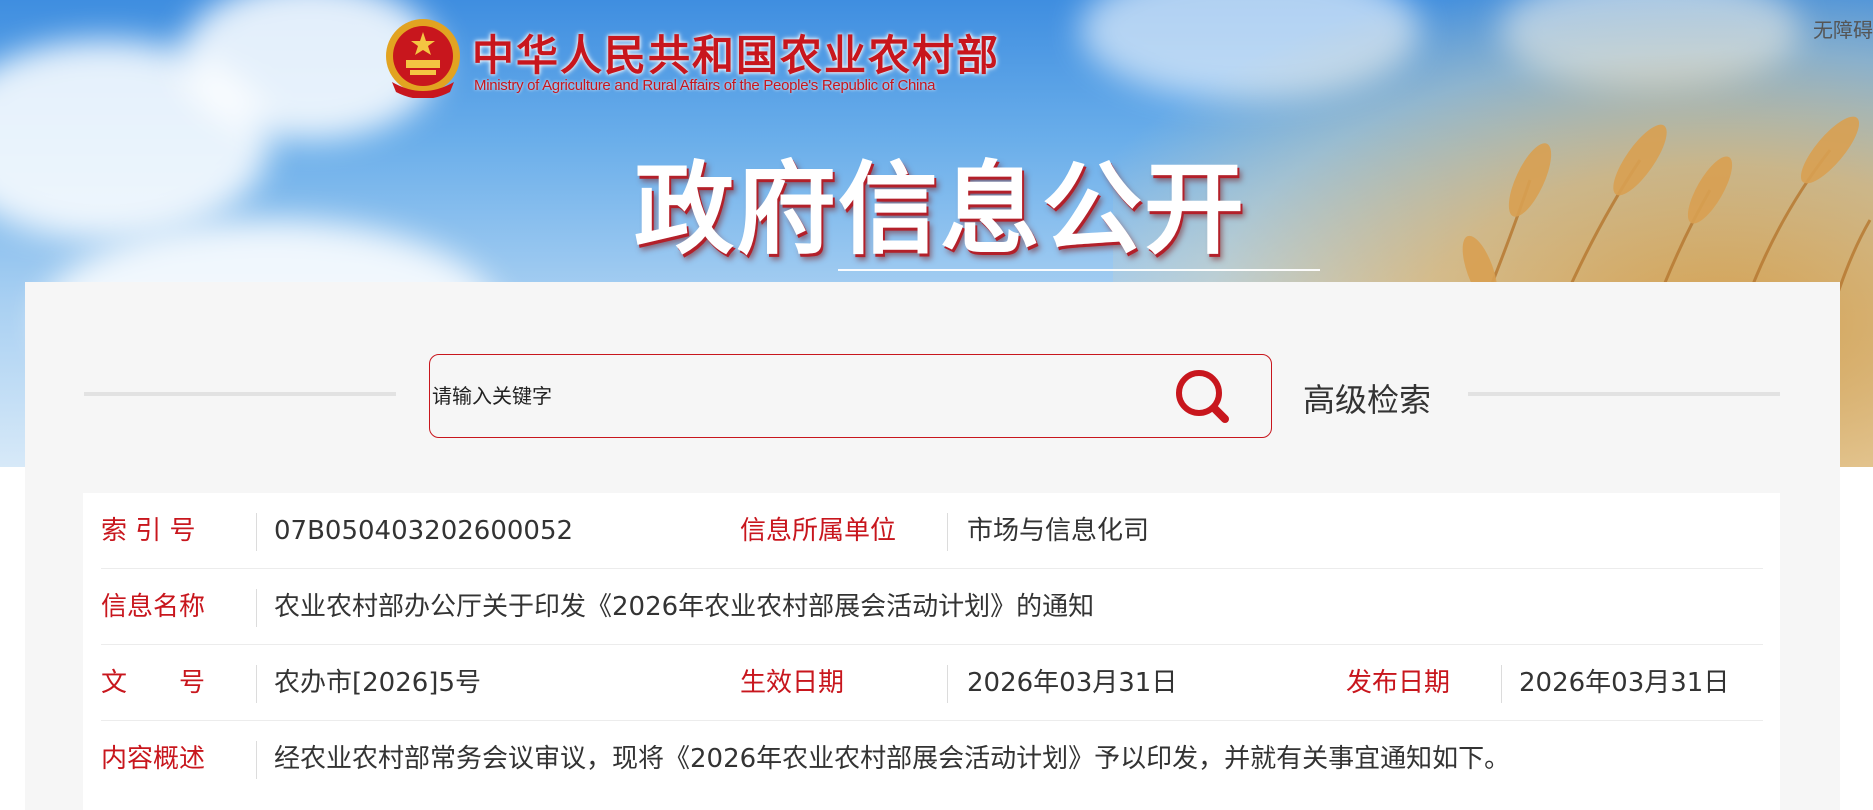  I want to click on effective-date-label: 生效日期, so click(792, 683).